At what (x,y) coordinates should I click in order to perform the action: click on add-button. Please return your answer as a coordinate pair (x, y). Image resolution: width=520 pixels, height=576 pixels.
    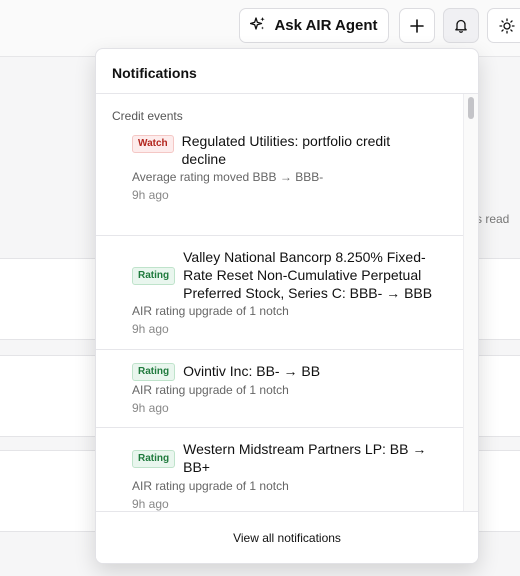
    Looking at the image, I should click on (417, 25).